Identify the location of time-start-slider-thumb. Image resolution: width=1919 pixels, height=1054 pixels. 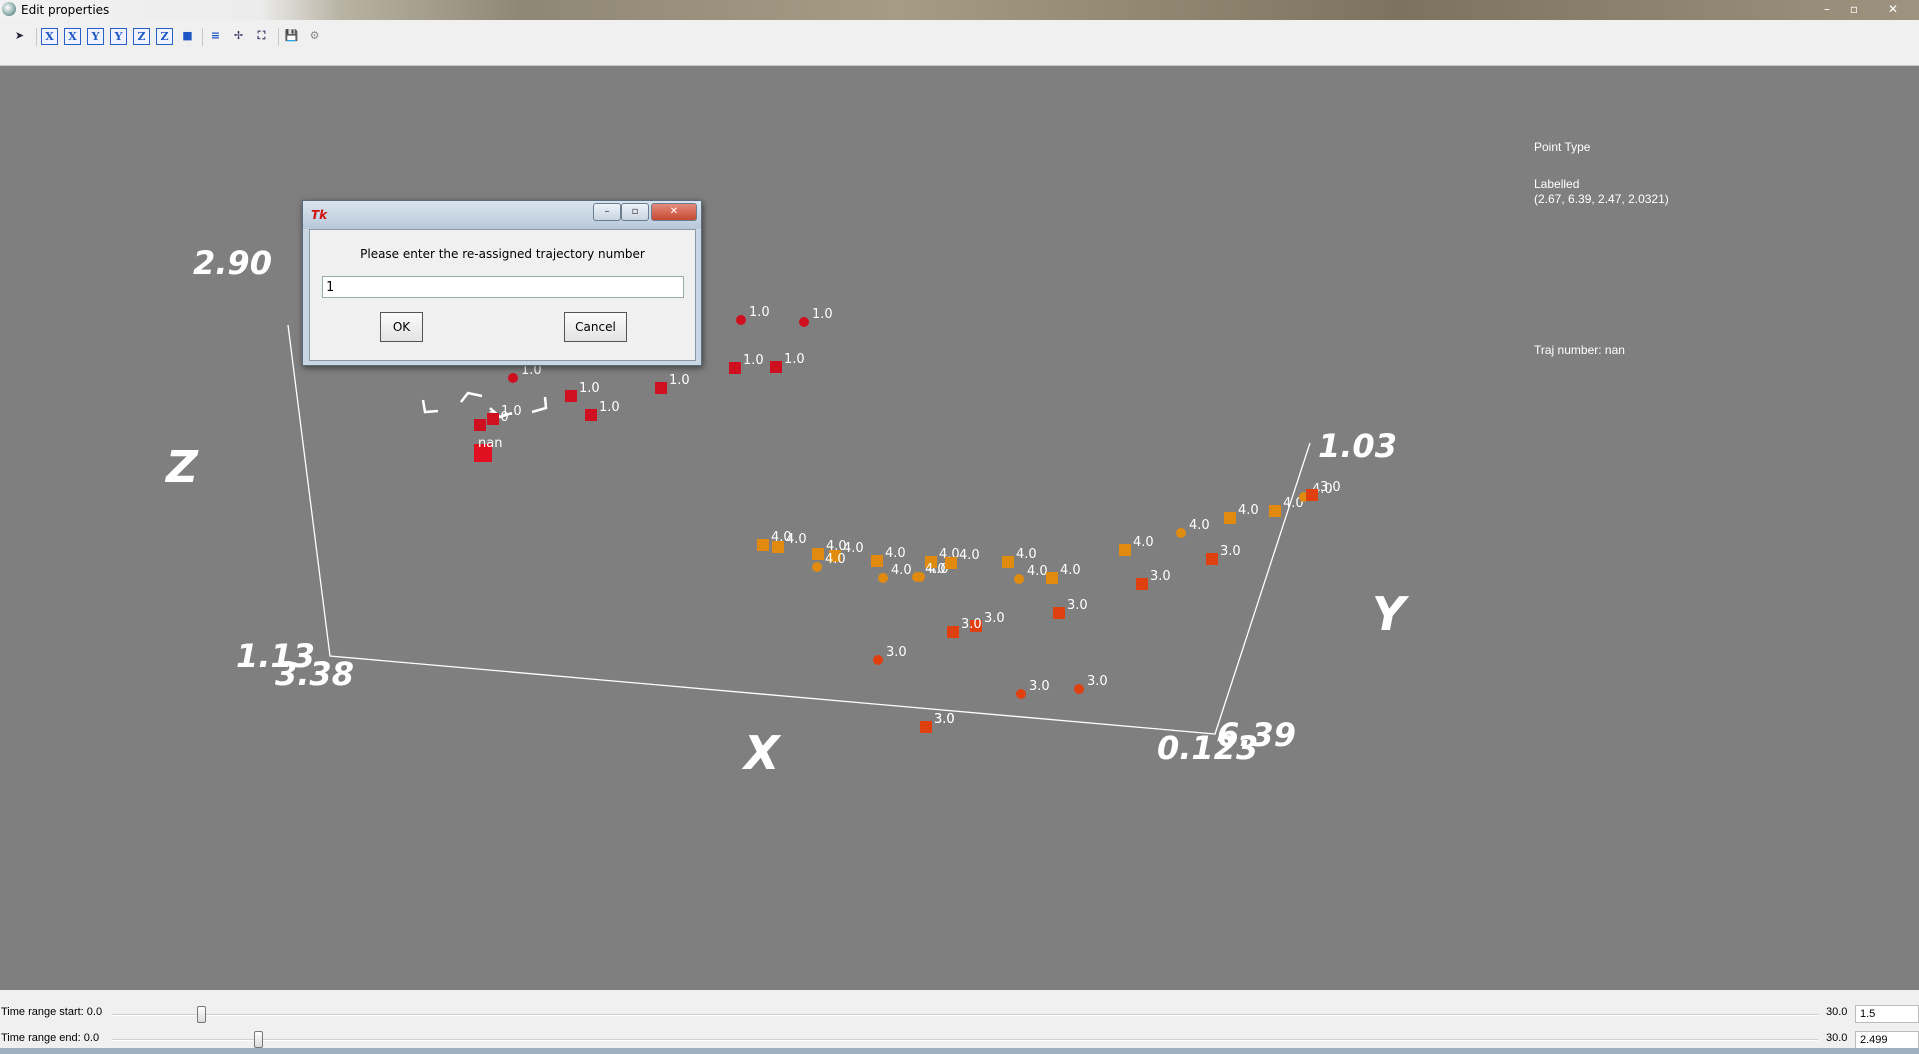
(202, 1014).